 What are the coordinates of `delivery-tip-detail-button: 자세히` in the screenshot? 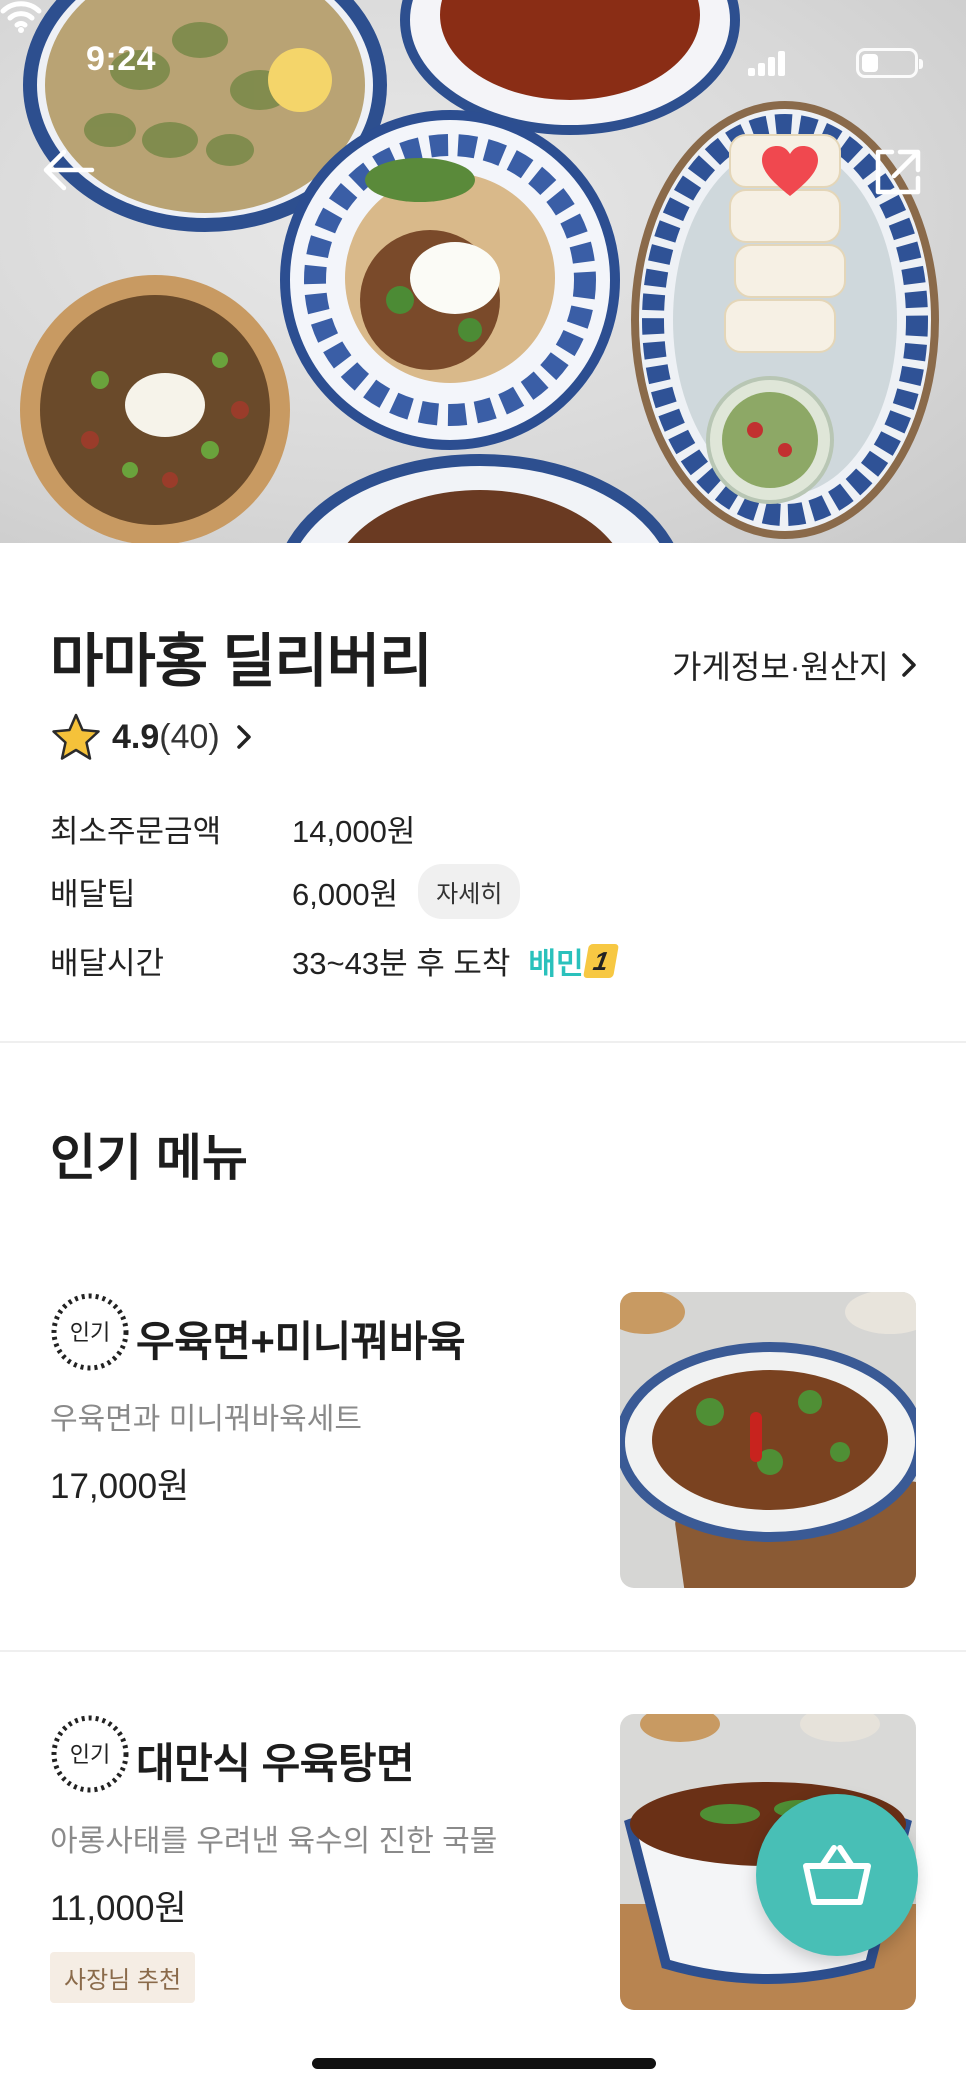 It's located at (469, 891).